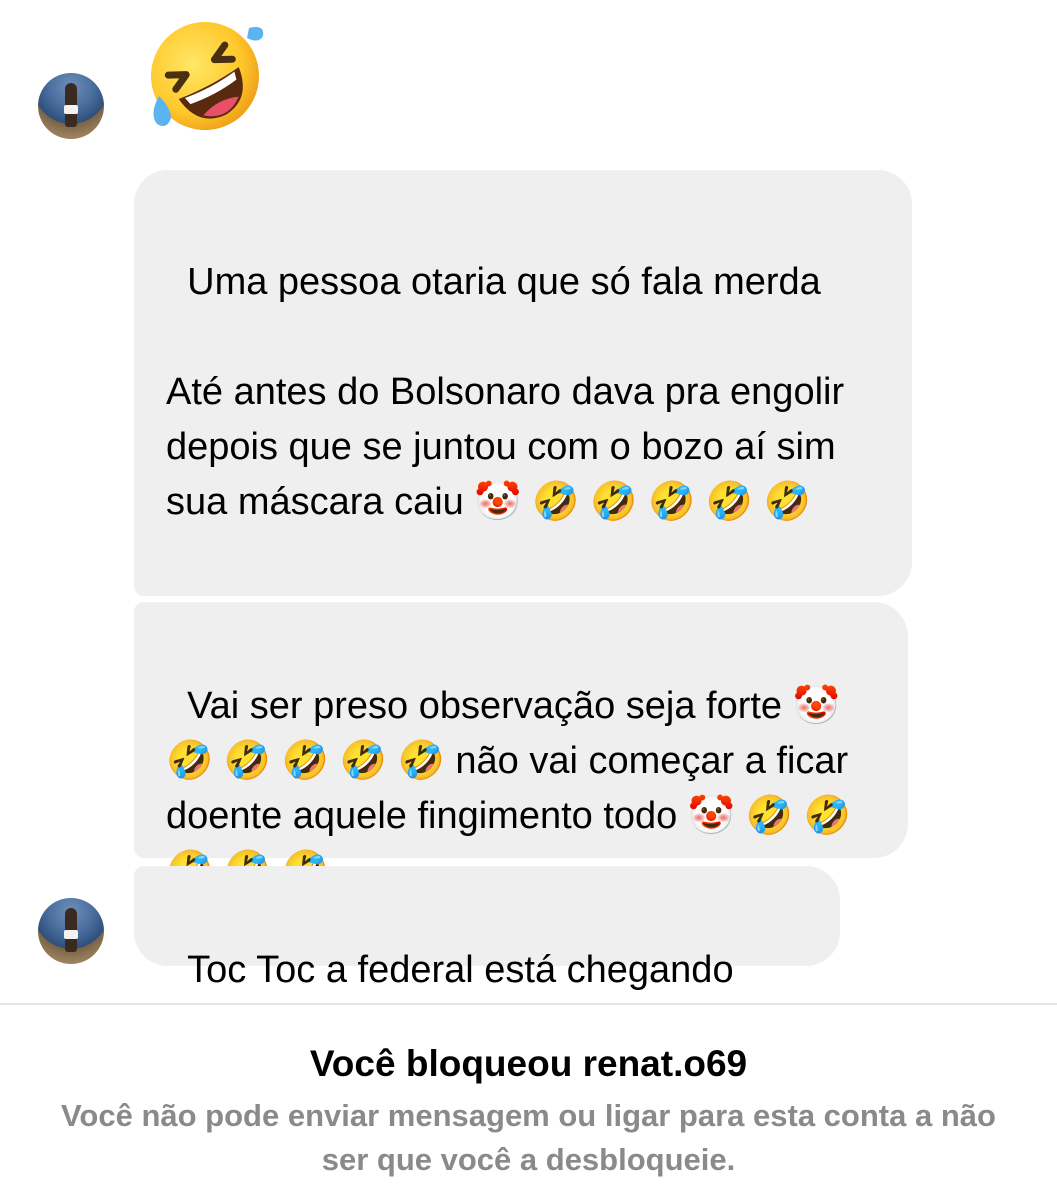 The image size is (1057, 1200). Describe the element at coordinates (460, 970) in the screenshot. I see `message-text: Toc Toc a federal está chegando` at that location.